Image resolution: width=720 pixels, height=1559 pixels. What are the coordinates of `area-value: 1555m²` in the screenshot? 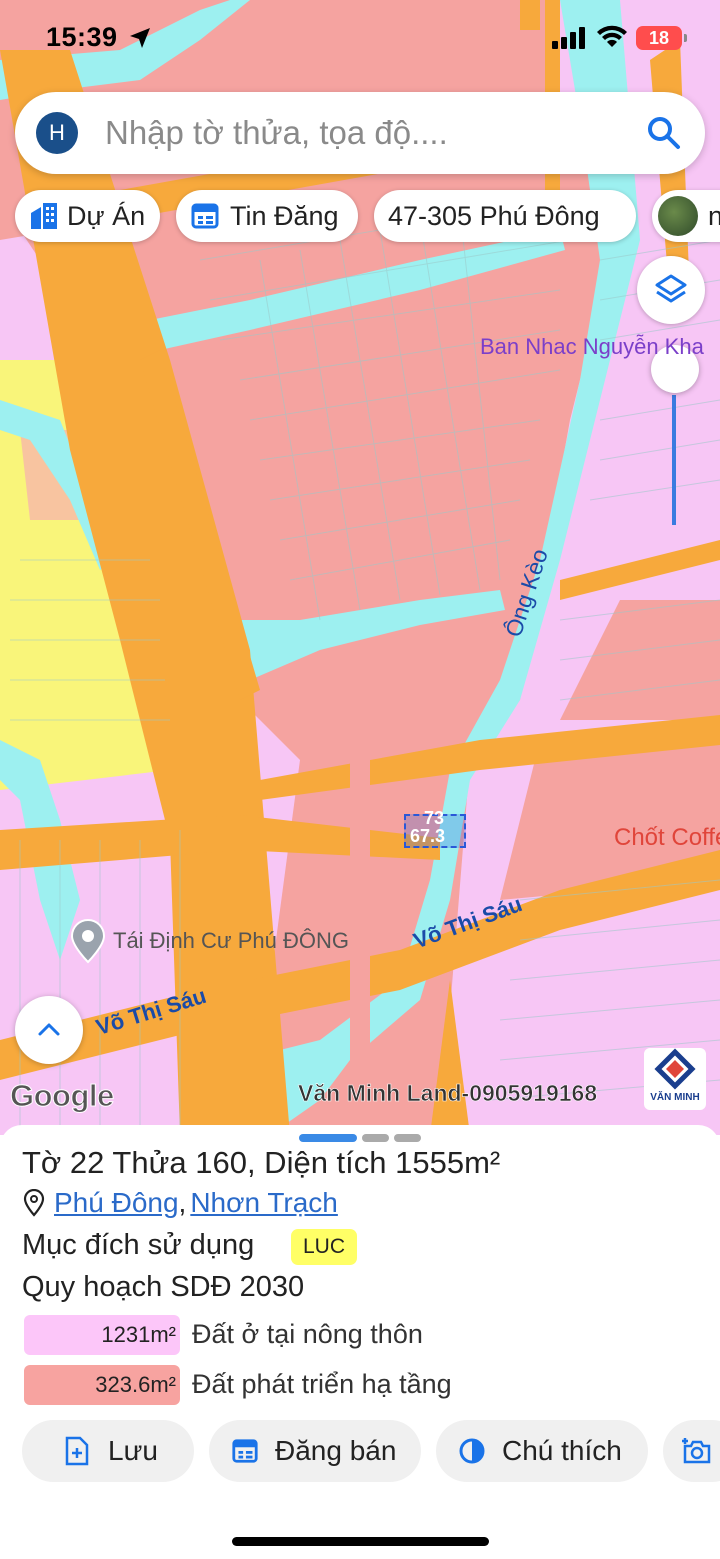 It's located at (448, 1162).